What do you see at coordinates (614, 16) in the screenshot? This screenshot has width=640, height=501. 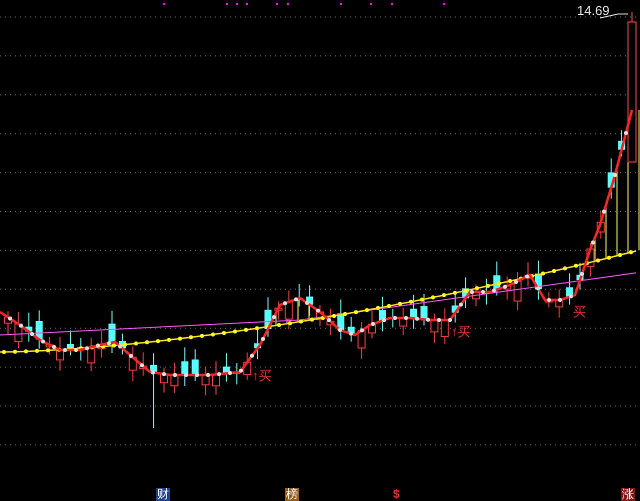 I see `leader-line` at bounding box center [614, 16].